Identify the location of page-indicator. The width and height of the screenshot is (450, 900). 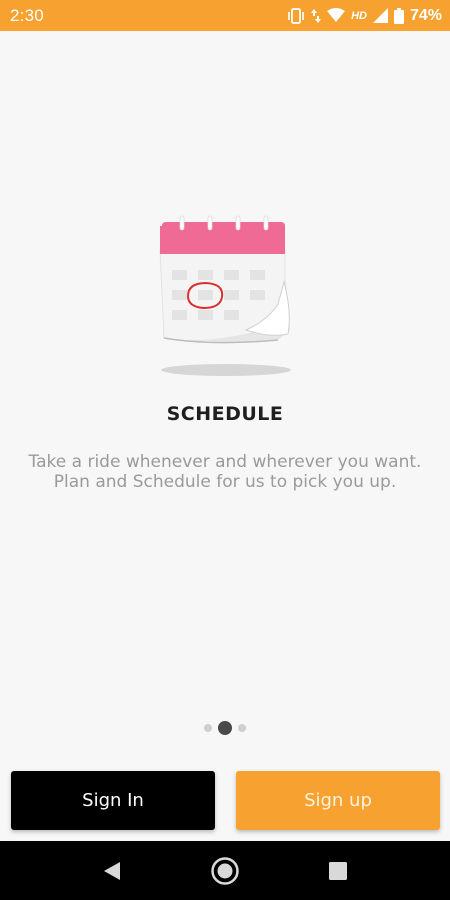
(225, 728).